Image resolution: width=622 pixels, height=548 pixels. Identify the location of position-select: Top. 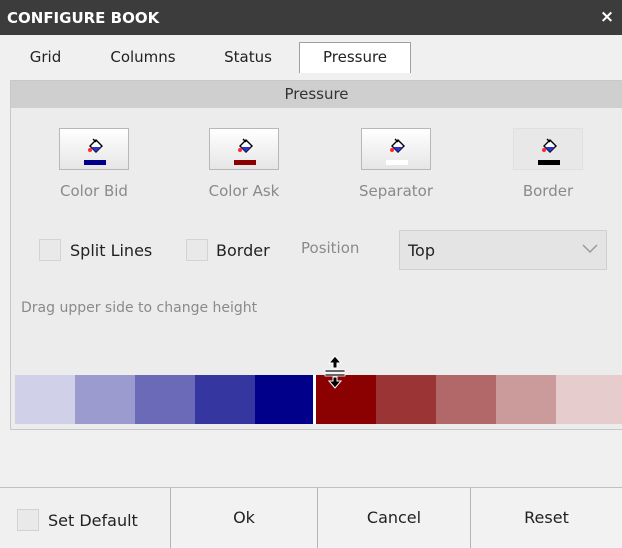
(503, 250).